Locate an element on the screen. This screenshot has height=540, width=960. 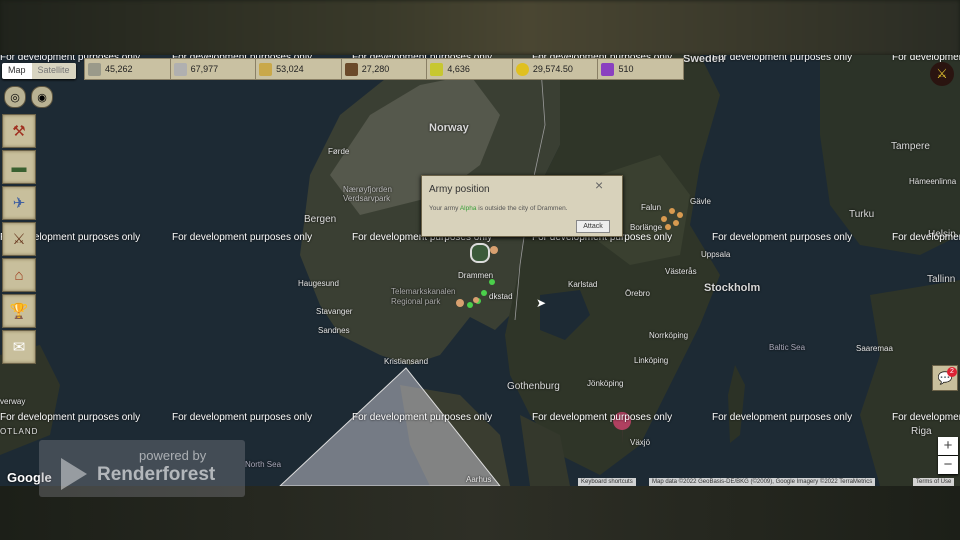
label-falun: Falun is located at coordinates (651, 207).